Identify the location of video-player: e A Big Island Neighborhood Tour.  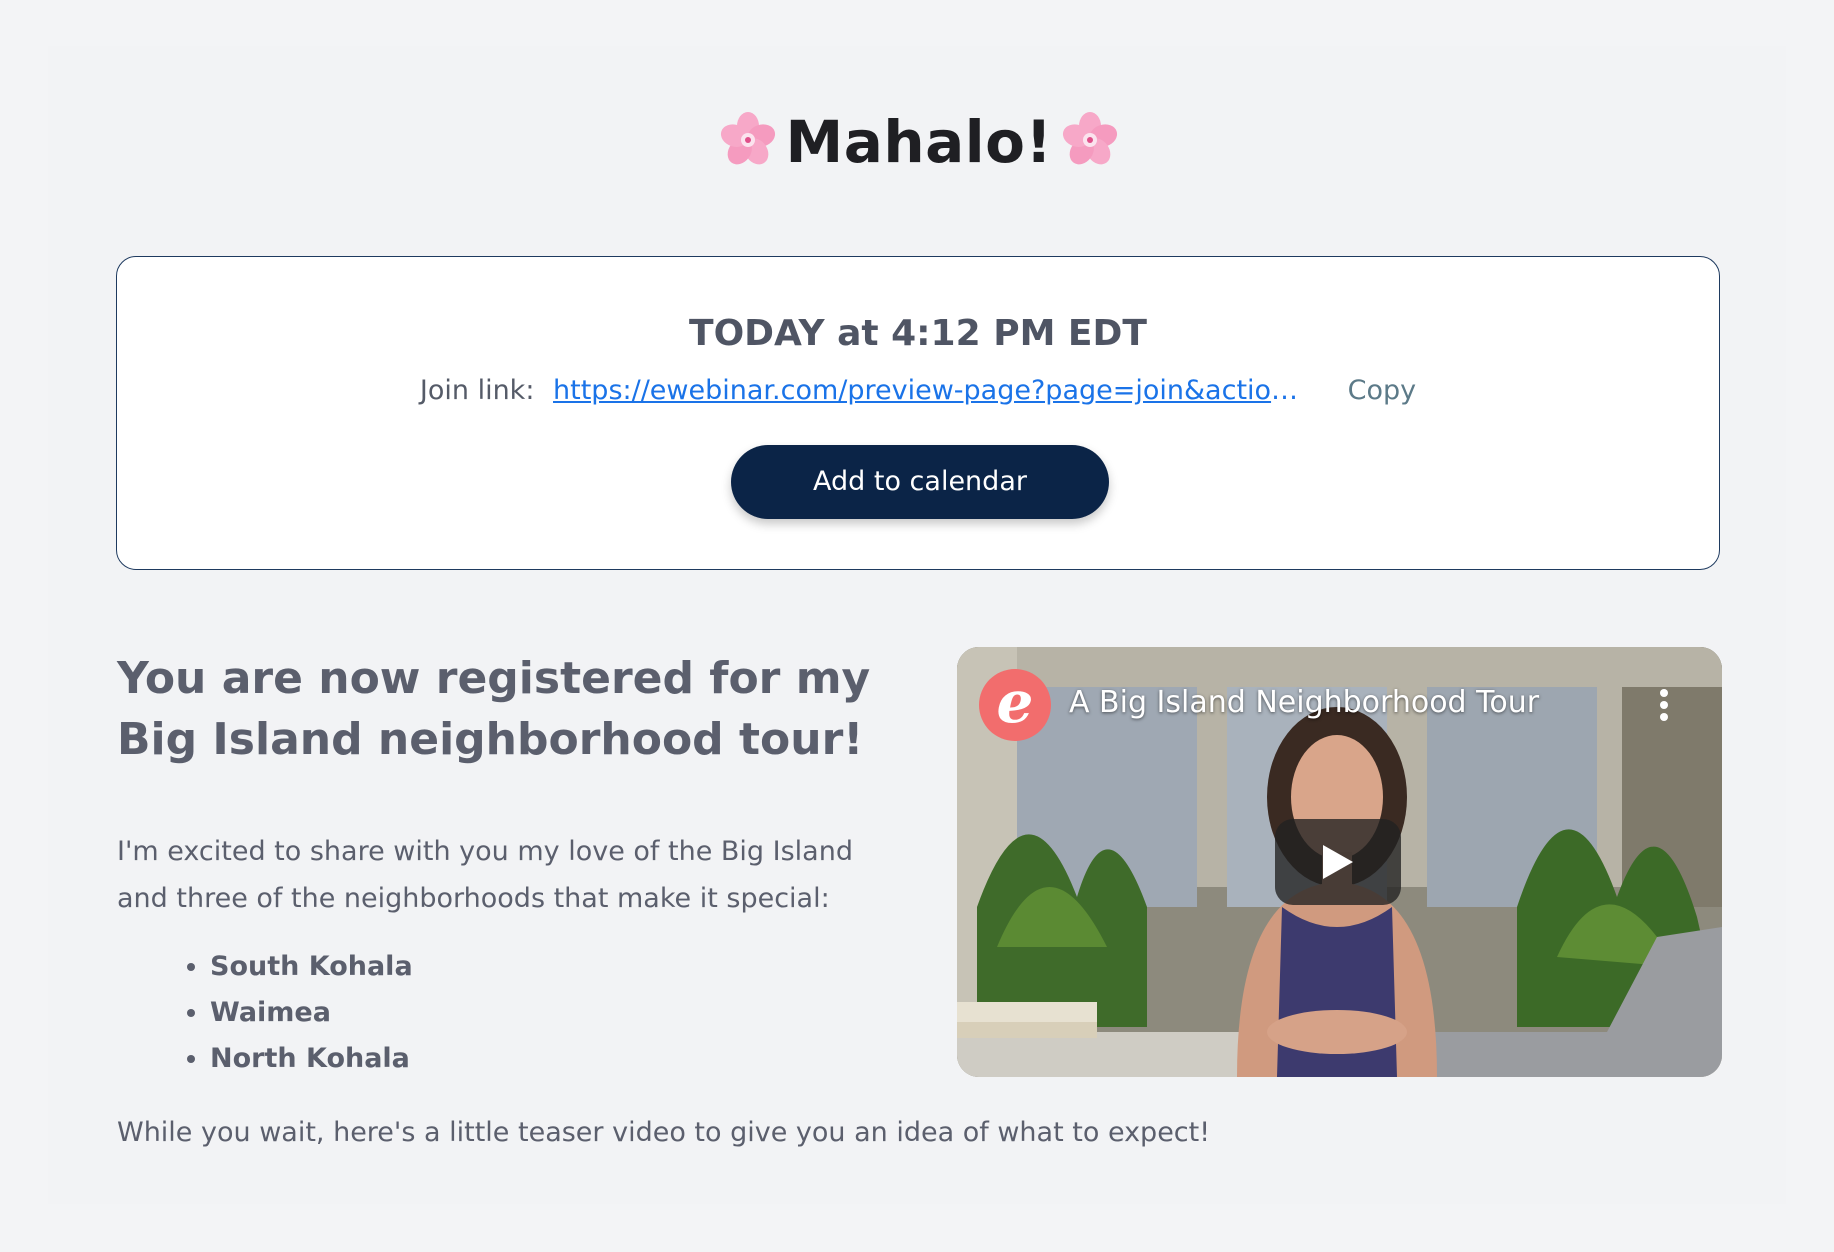
(1339, 862).